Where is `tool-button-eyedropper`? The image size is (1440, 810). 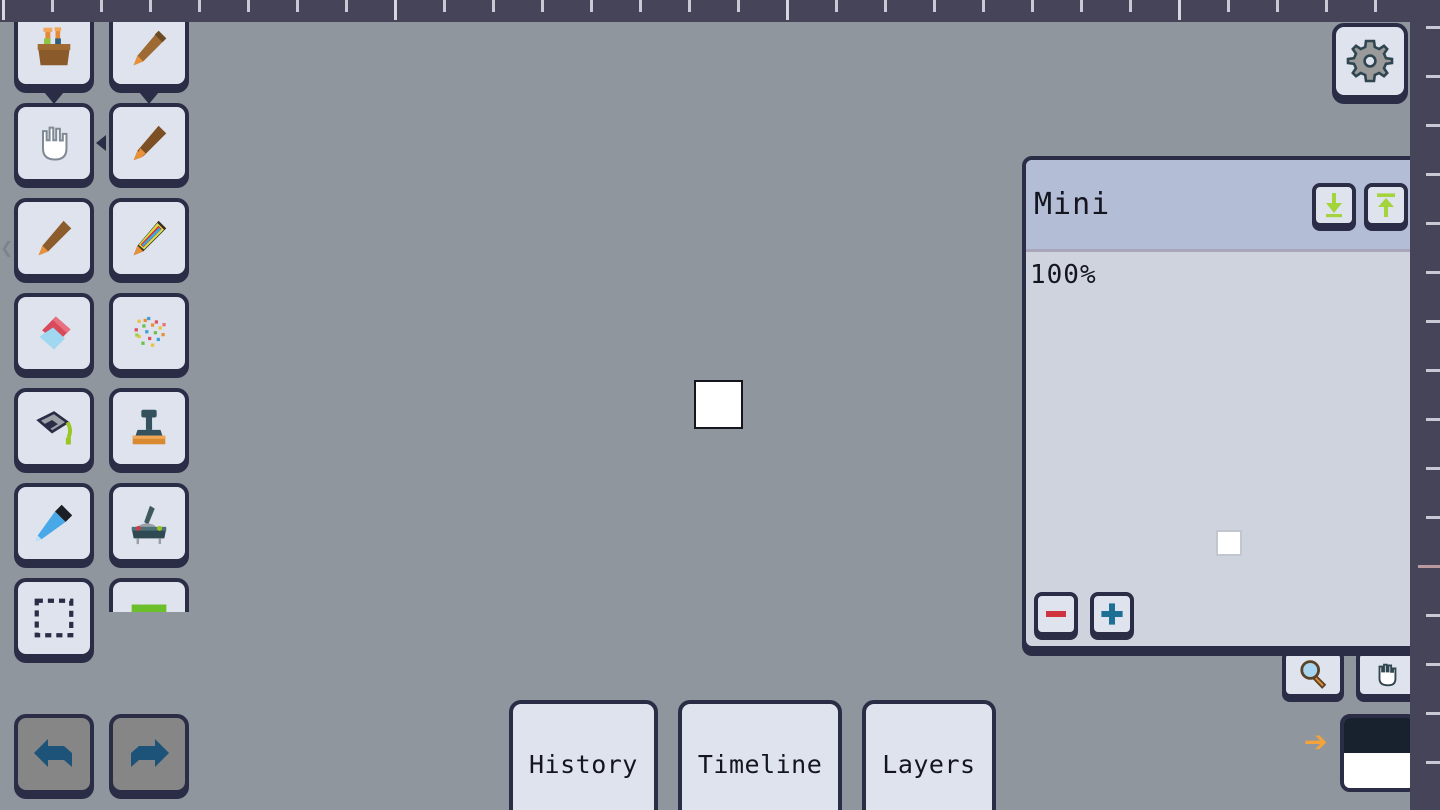
tool-button-eyedropper is located at coordinates (54, 523).